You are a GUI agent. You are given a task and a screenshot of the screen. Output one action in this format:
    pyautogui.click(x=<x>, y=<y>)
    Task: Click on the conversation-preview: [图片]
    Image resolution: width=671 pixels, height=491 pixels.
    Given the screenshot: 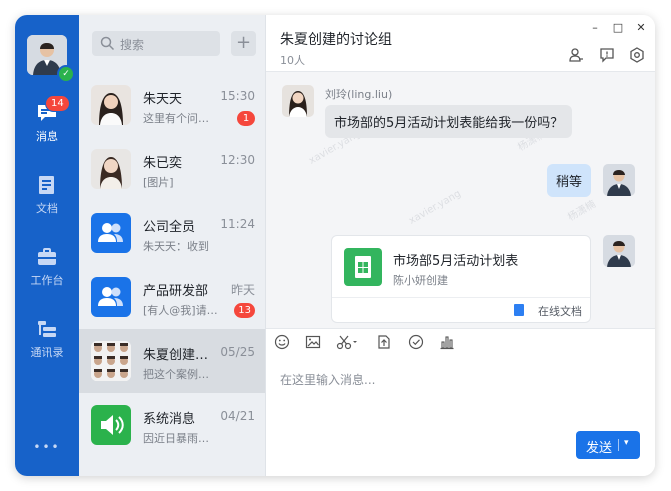 What is the action you would take?
    pyautogui.click(x=158, y=182)
    